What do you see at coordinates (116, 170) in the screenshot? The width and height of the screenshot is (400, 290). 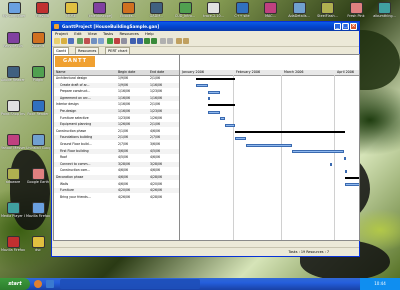 I see `table-row: Construction com... 4/6/06 4/6/06` at bounding box center [116, 170].